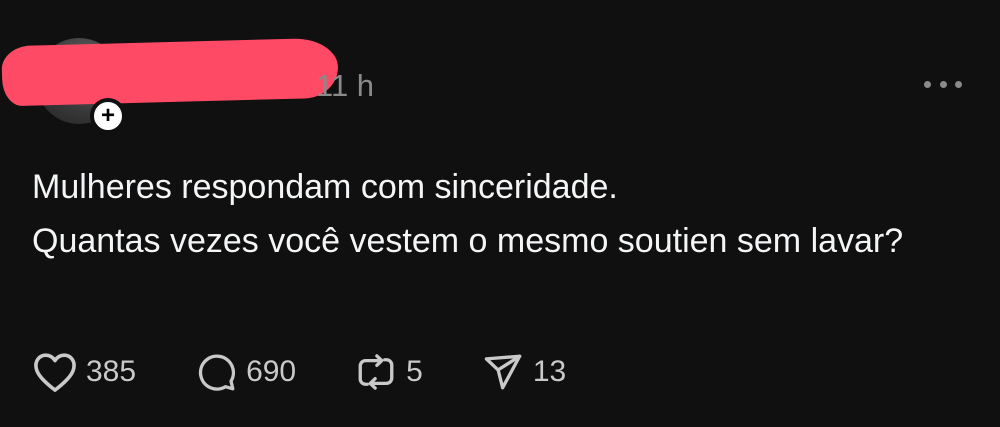 The image size is (1000, 427). What do you see at coordinates (84, 372) in the screenshot?
I see `like-button: 385` at bounding box center [84, 372].